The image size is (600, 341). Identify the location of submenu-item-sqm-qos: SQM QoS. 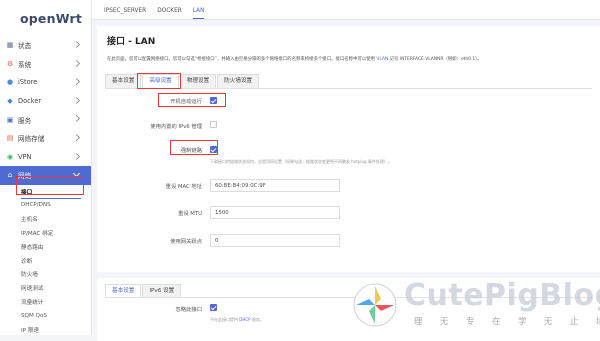
(45, 316).